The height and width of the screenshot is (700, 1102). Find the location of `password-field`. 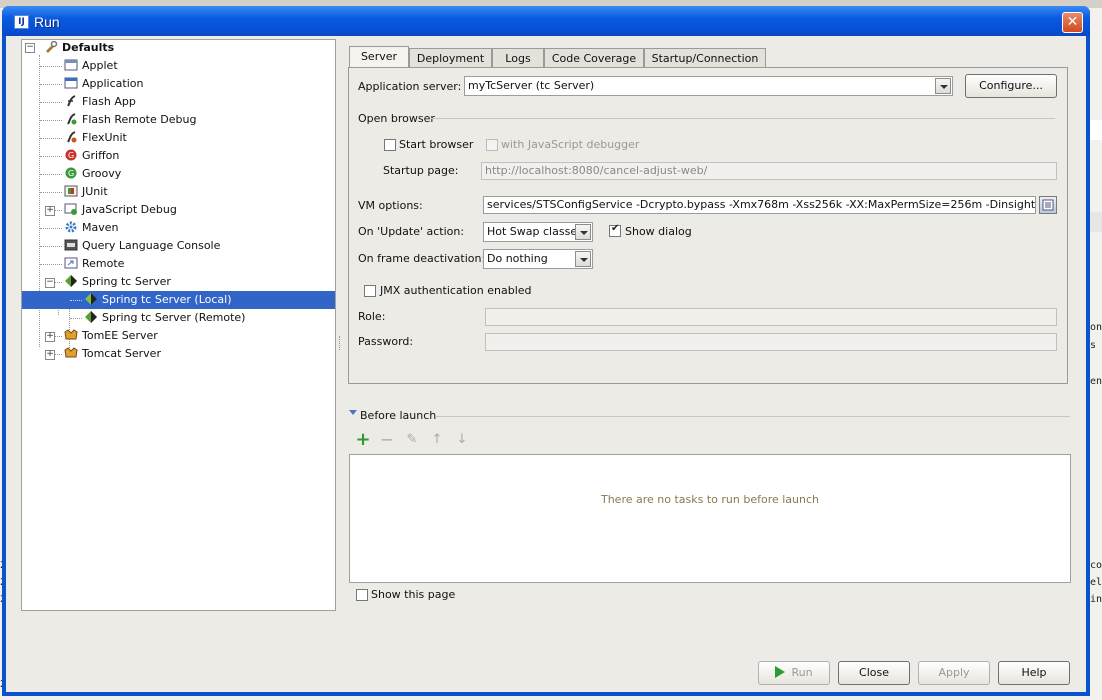

password-field is located at coordinates (771, 342).